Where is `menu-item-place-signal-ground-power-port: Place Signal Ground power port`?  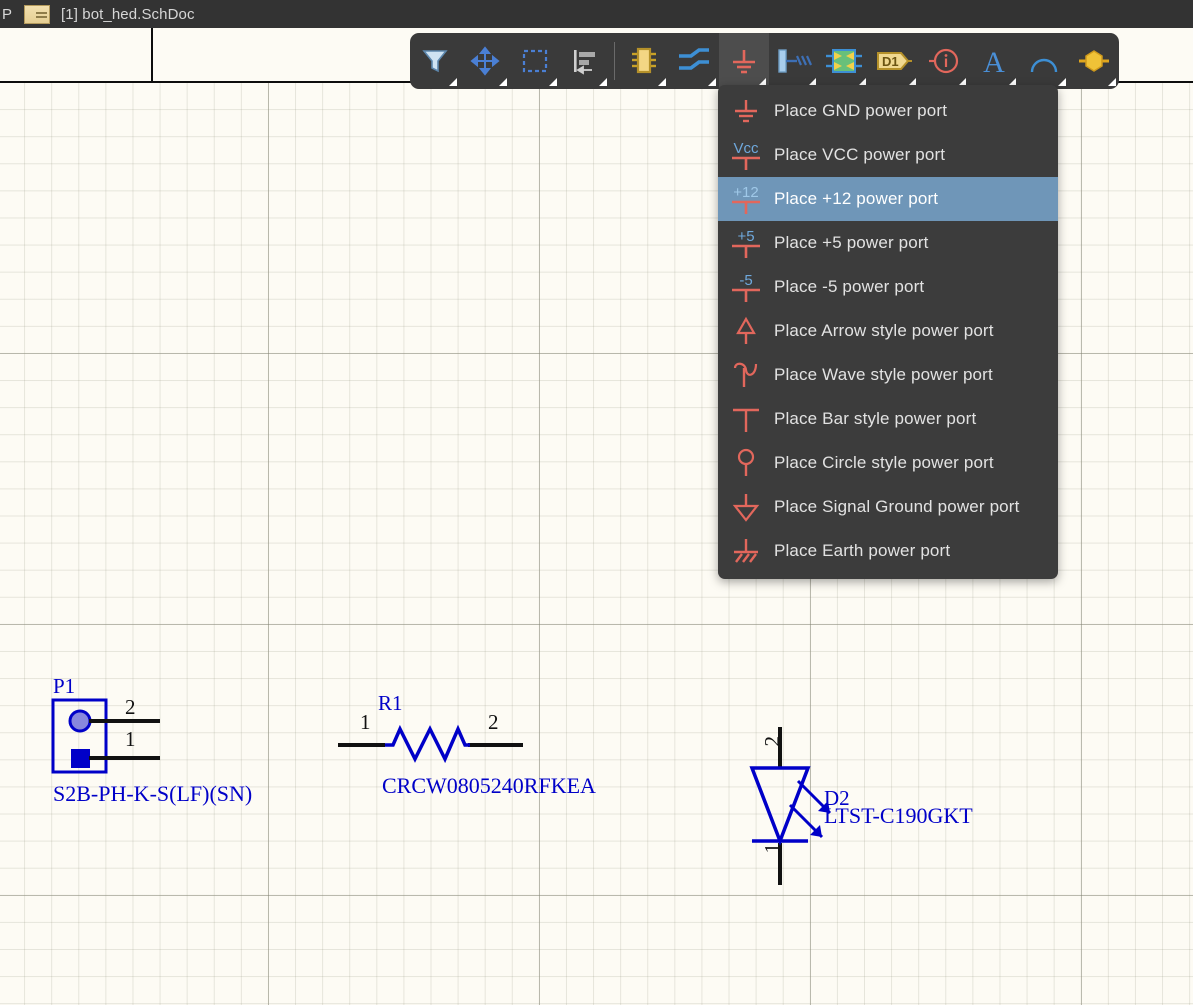
menu-item-place-signal-ground-power-port: Place Signal Ground power port is located at coordinates (888, 507).